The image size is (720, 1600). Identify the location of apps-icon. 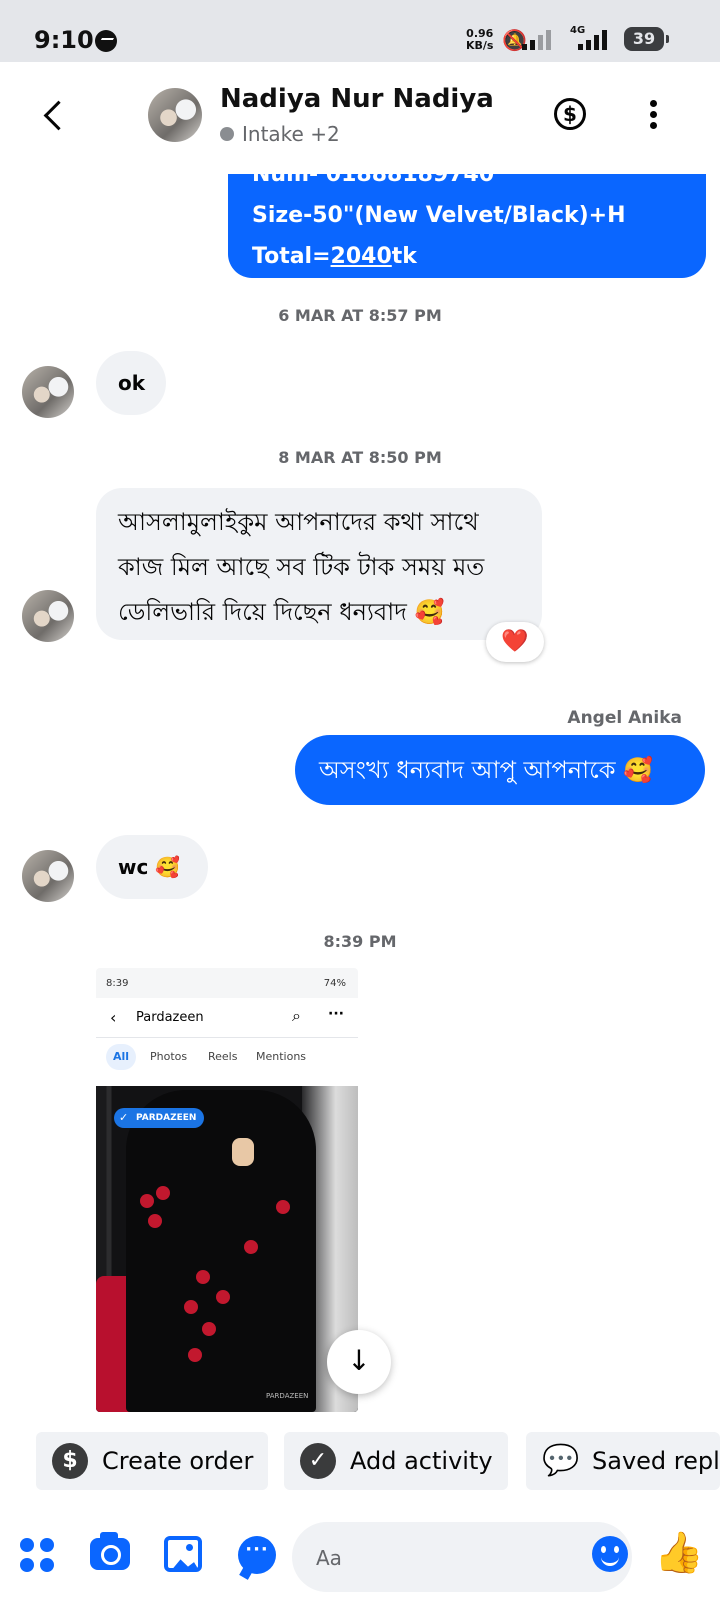
(38, 1556).